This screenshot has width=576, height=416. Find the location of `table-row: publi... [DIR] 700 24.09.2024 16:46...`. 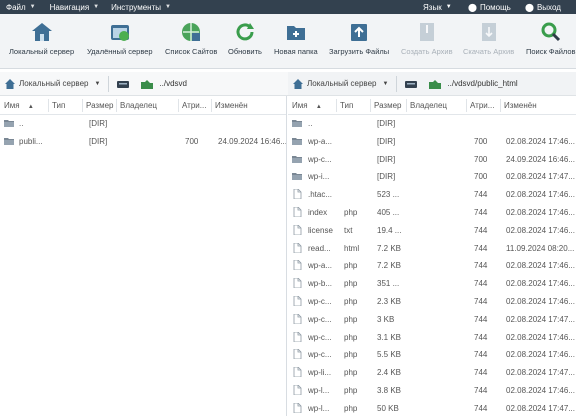

table-row: publi... [DIR] 700 24.09.2024 16:46... is located at coordinates (143, 142).